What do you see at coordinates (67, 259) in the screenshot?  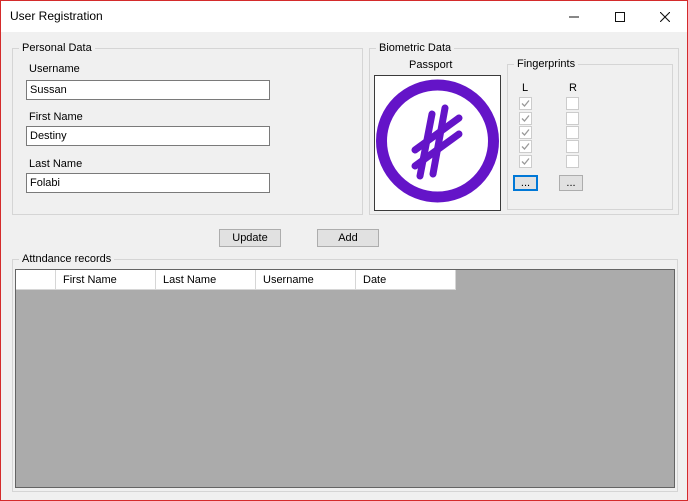 I see `attendance-records-label: Attndance records` at bounding box center [67, 259].